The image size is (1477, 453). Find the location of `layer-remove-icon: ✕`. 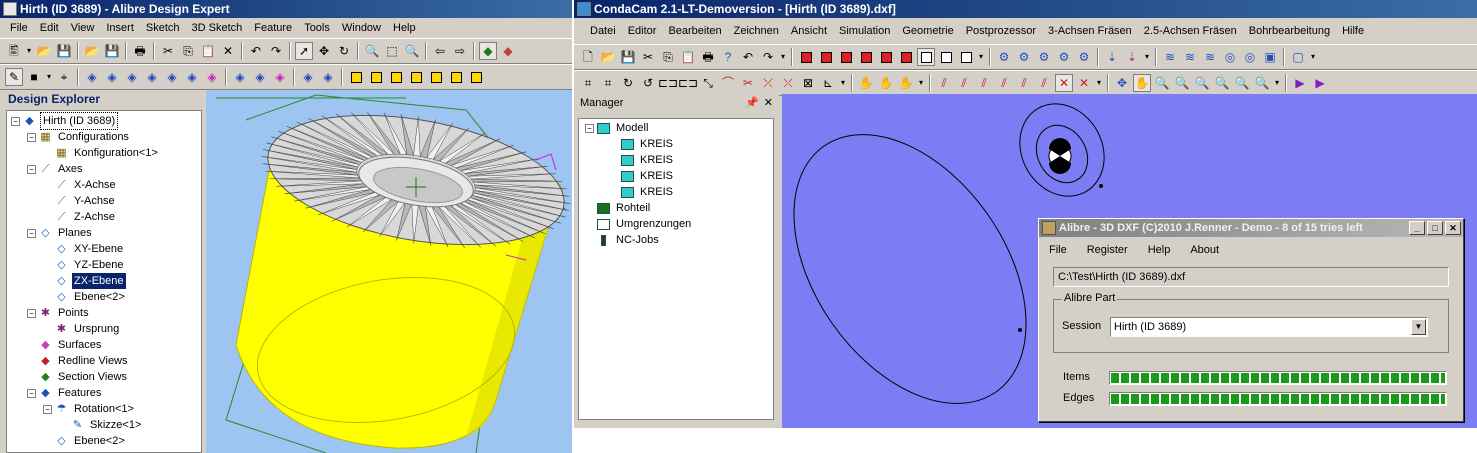

layer-remove-icon: ✕ is located at coordinates (1084, 83).